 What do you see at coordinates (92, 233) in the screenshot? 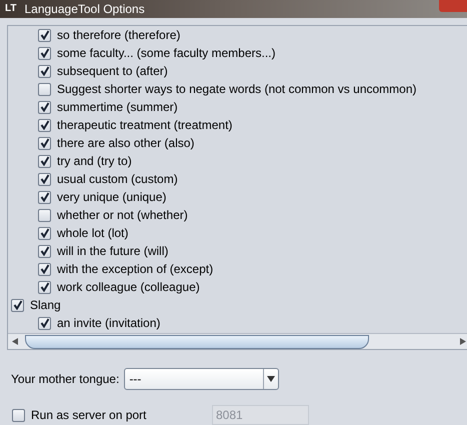
I see `rule-label: whole lot (lot)` at bounding box center [92, 233].